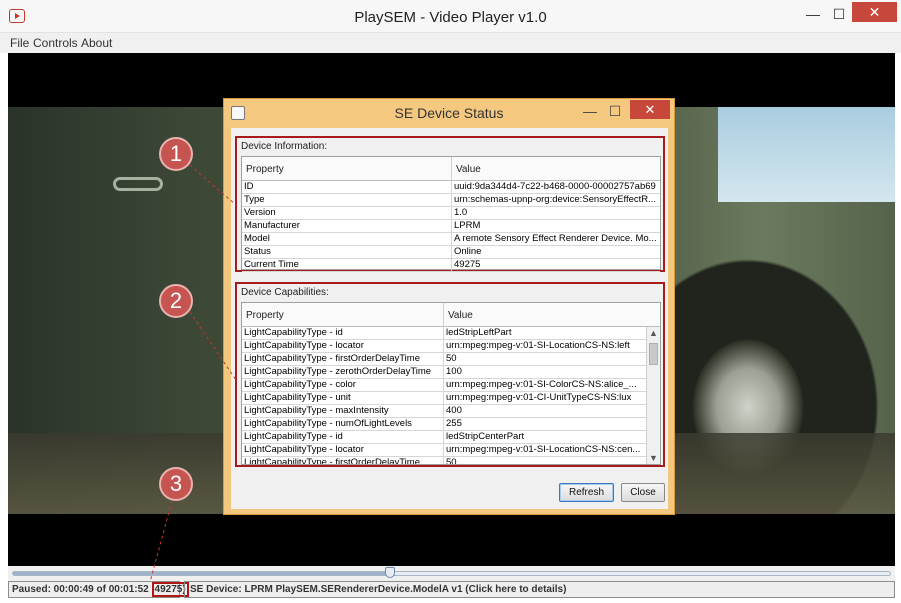 Image resolution: width=901 pixels, height=603 pixels. I want to click on property-cell: LightCapabilityType - numOfLightLevels, so click(343, 424).